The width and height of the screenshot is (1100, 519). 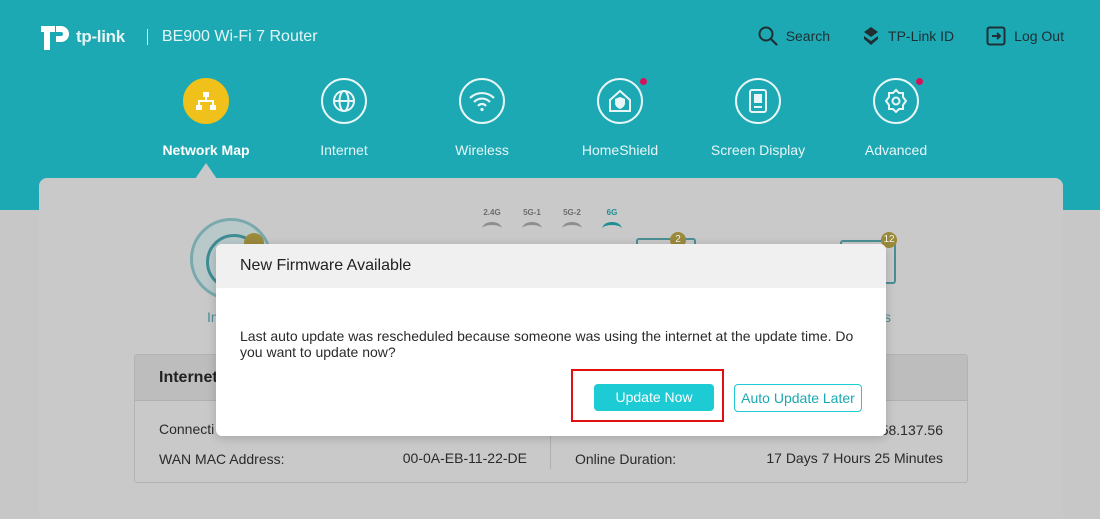 I want to click on globe-icon, so click(x=344, y=101).